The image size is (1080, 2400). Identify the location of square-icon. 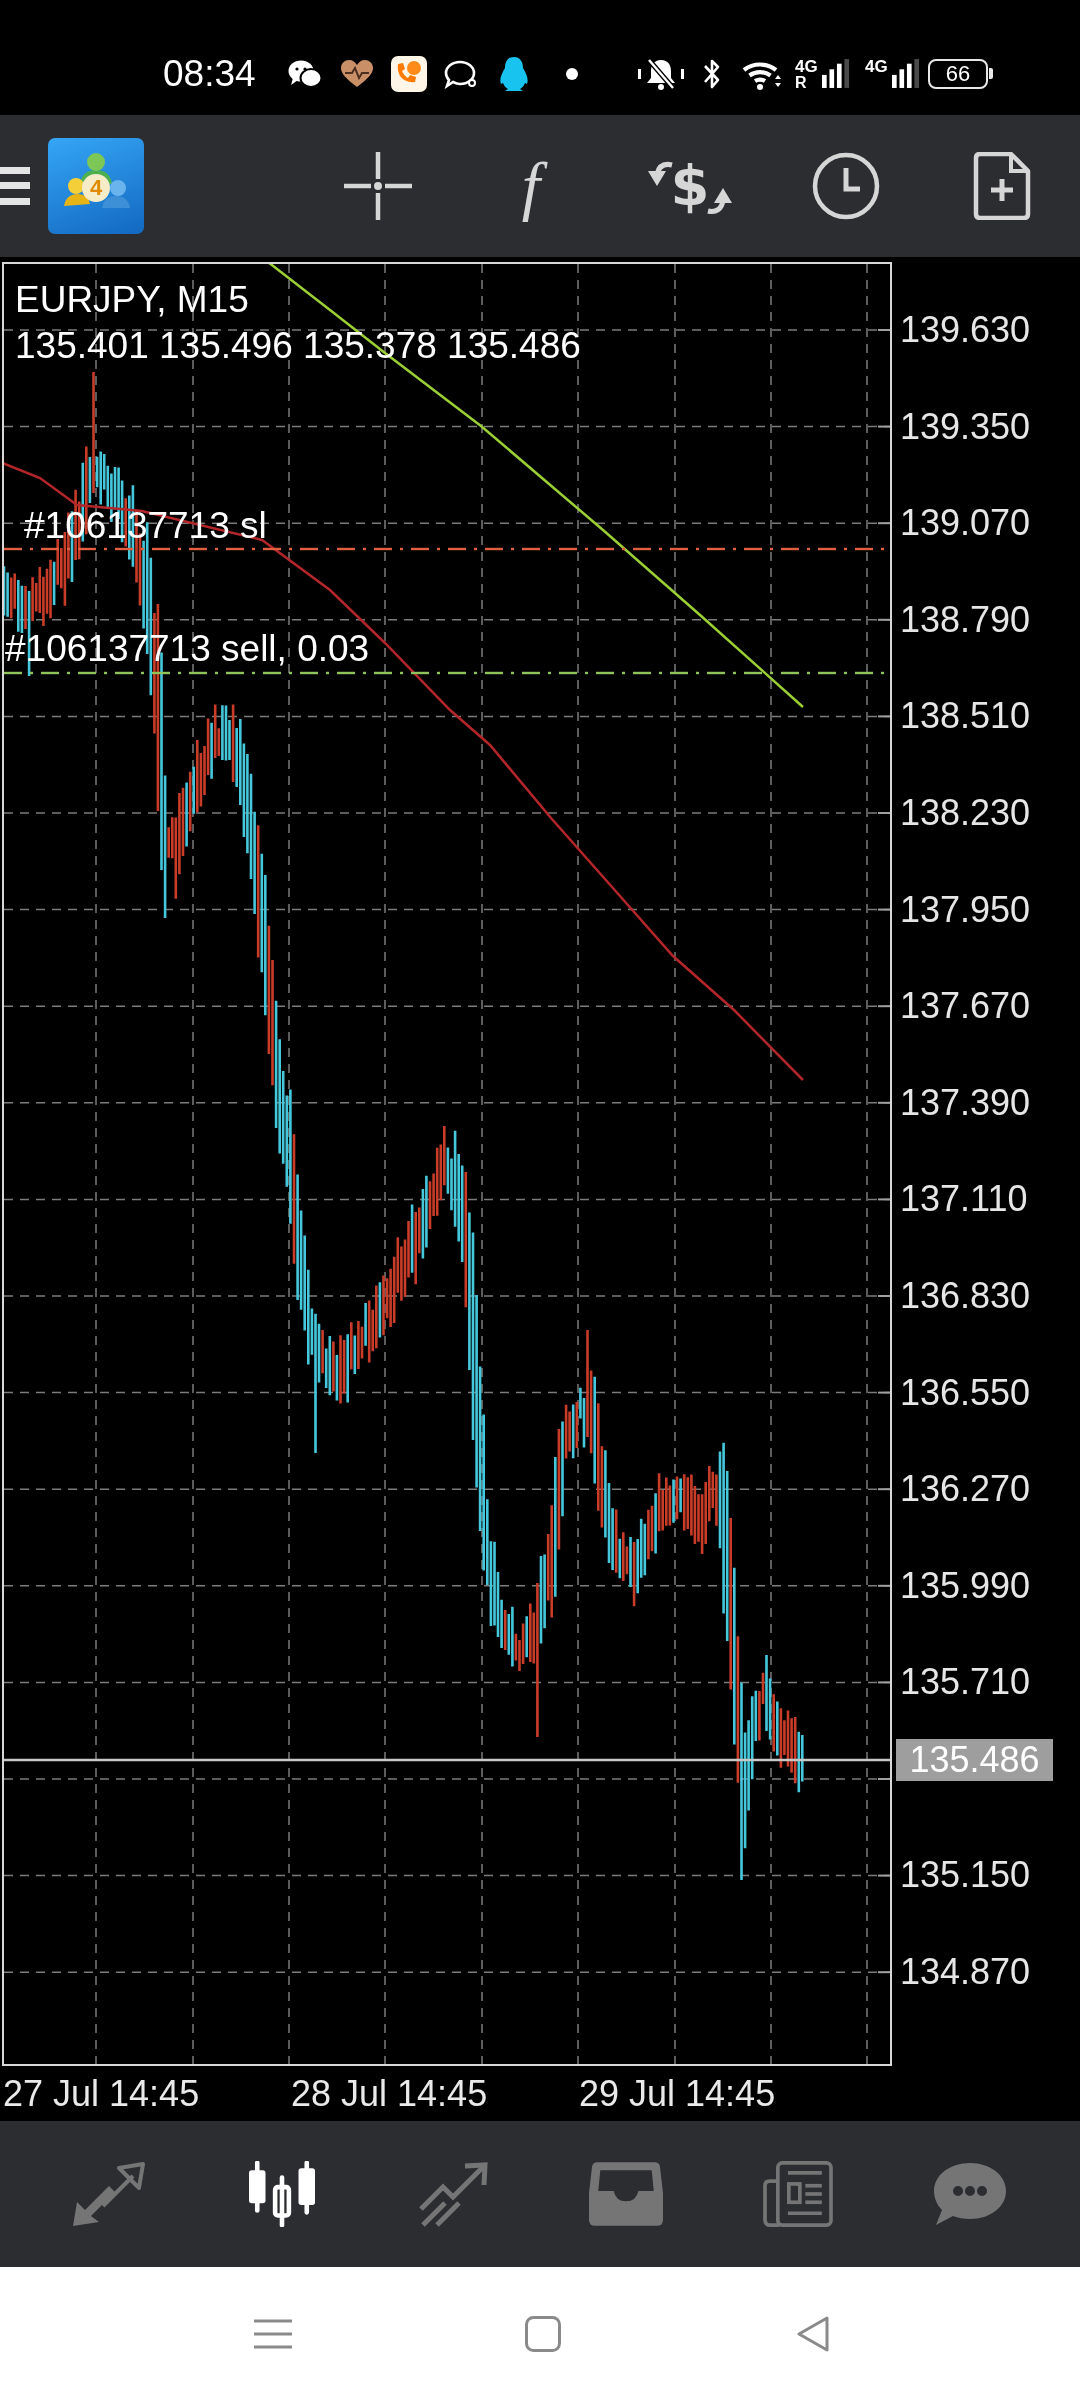
(543, 2333).